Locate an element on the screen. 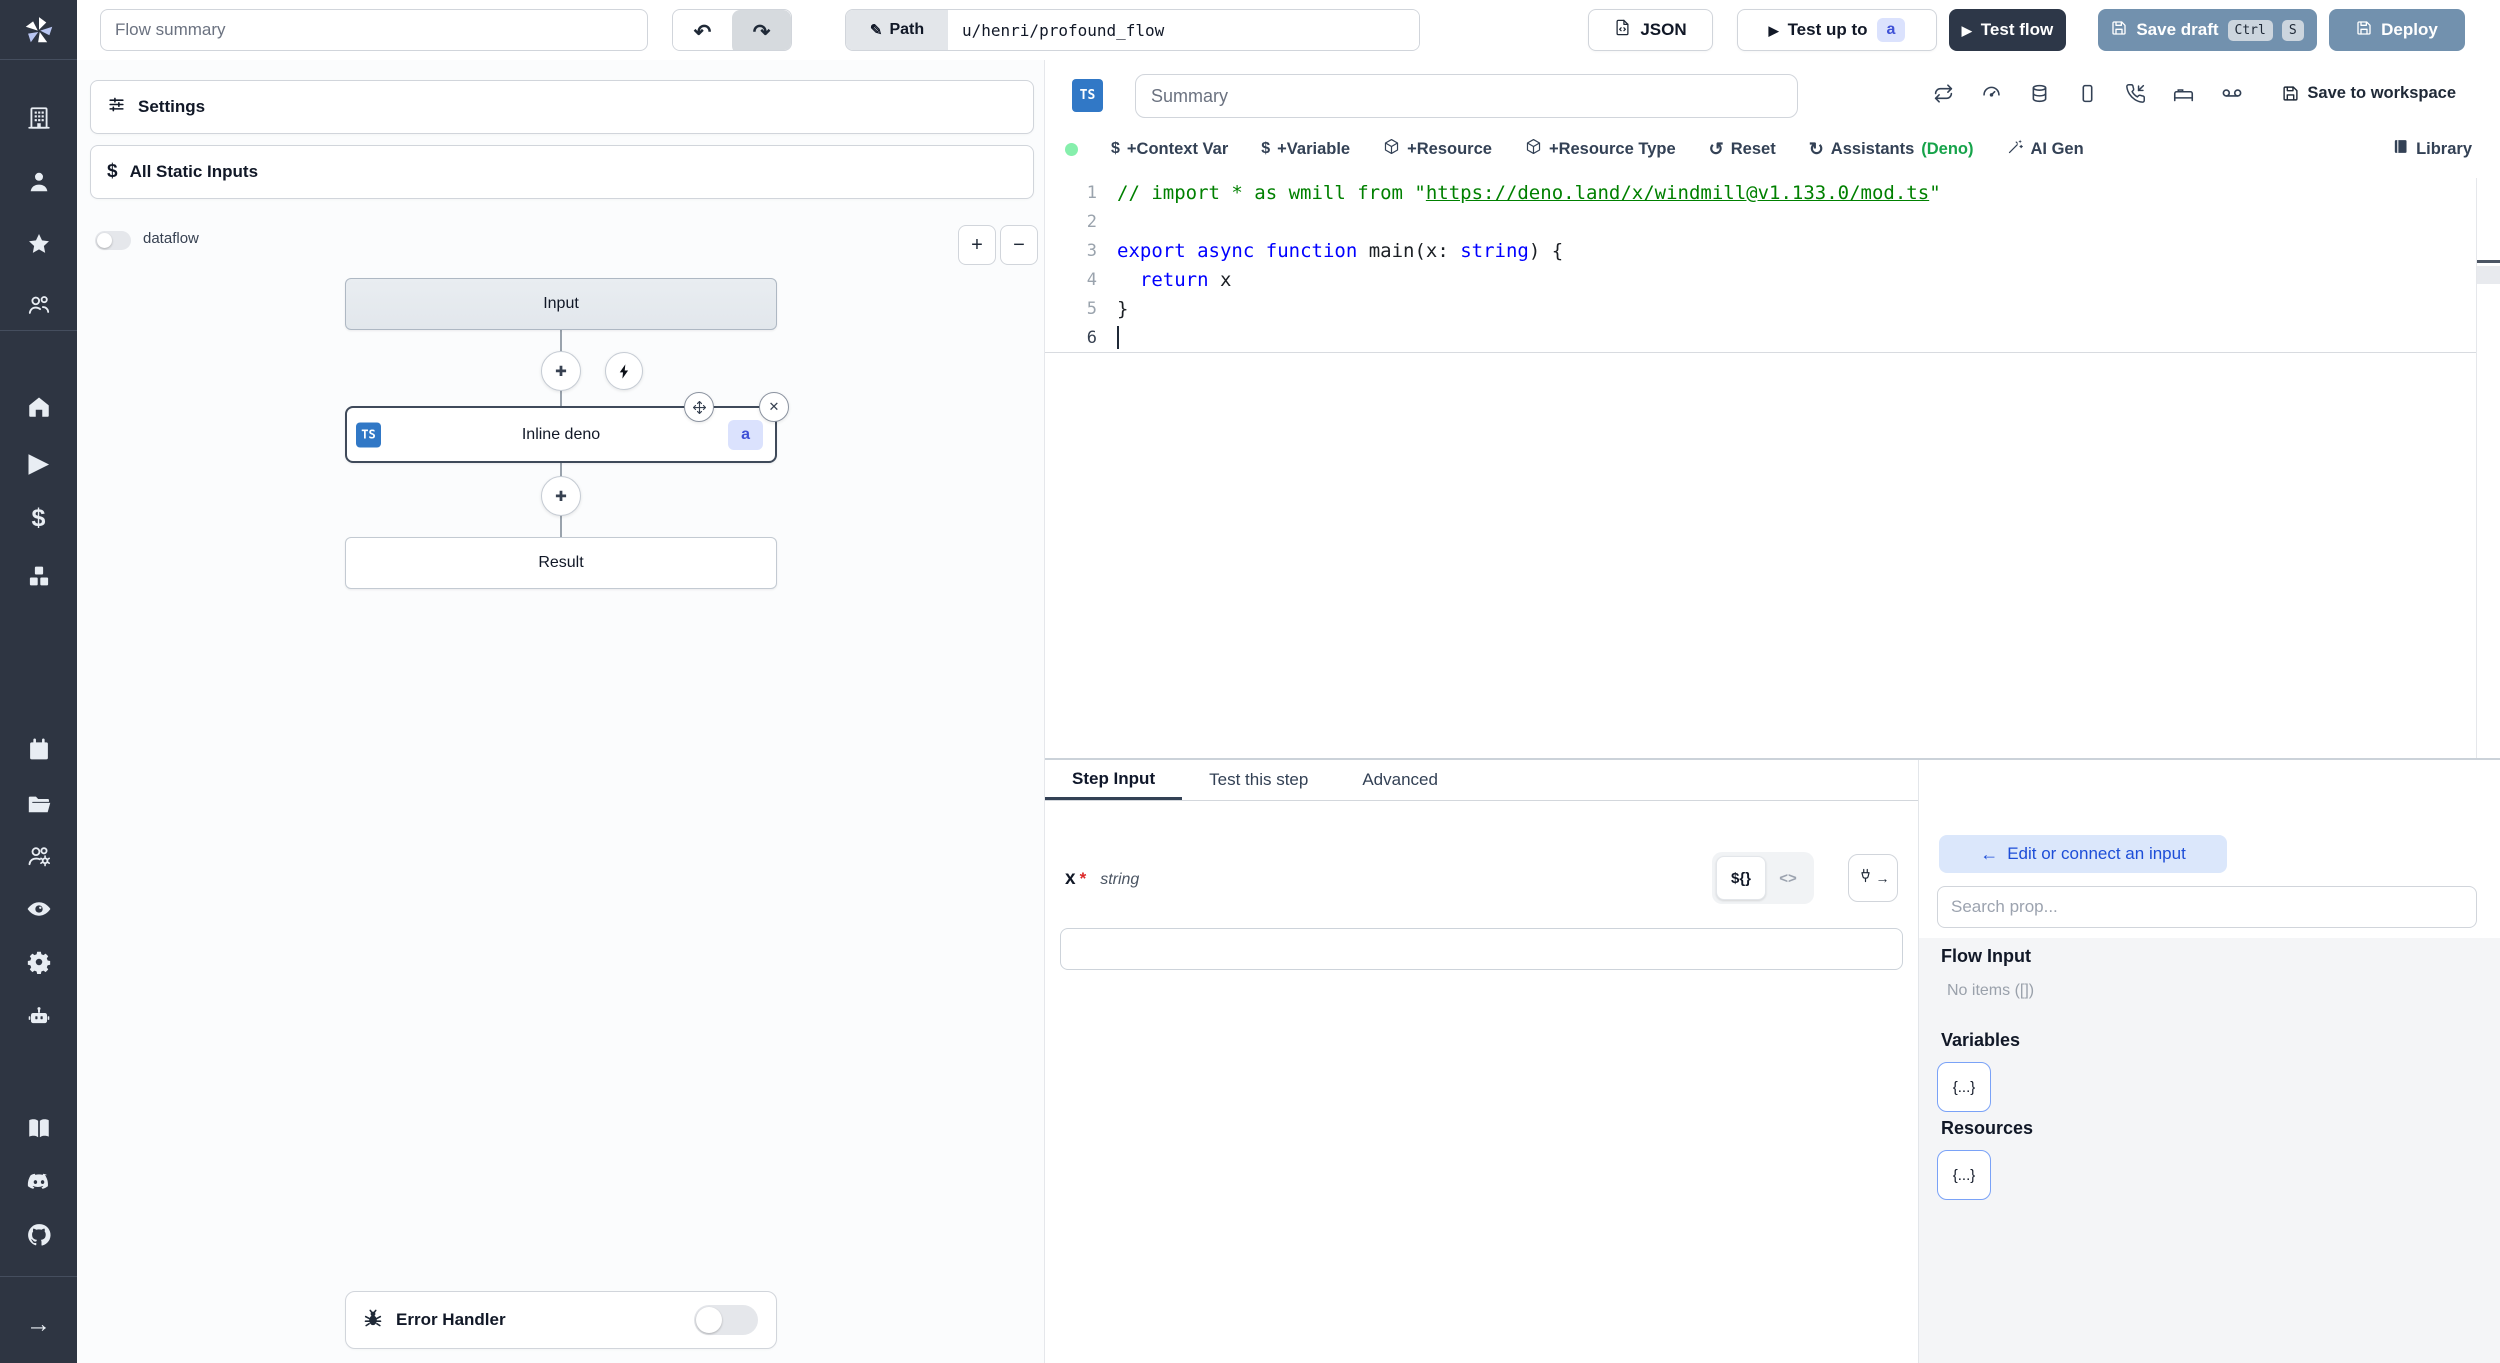 The image size is (2500, 1363). sidebar-item-calendar is located at coordinates (39, 750).